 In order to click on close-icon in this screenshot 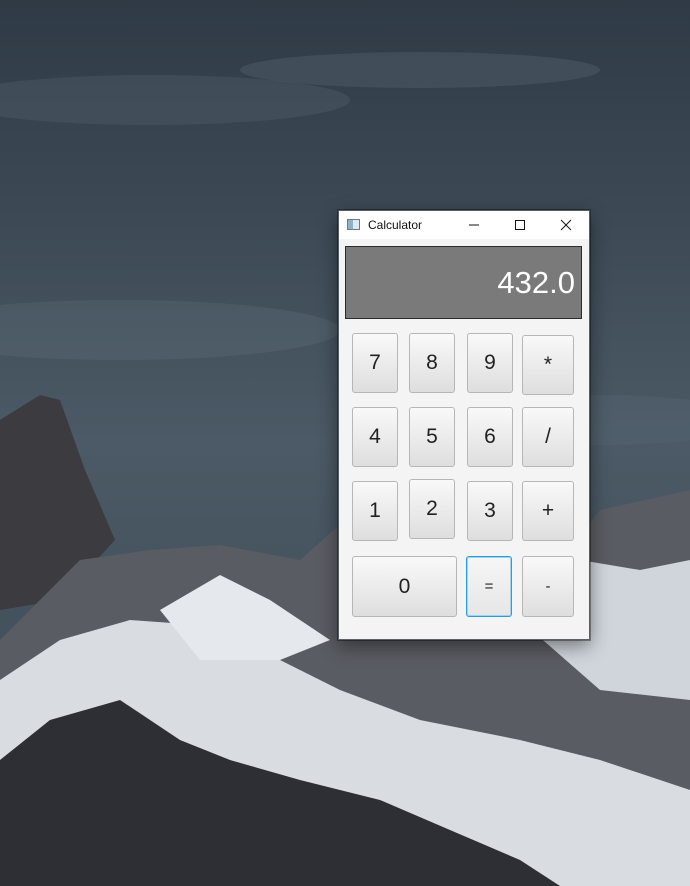, I will do `click(566, 225)`.